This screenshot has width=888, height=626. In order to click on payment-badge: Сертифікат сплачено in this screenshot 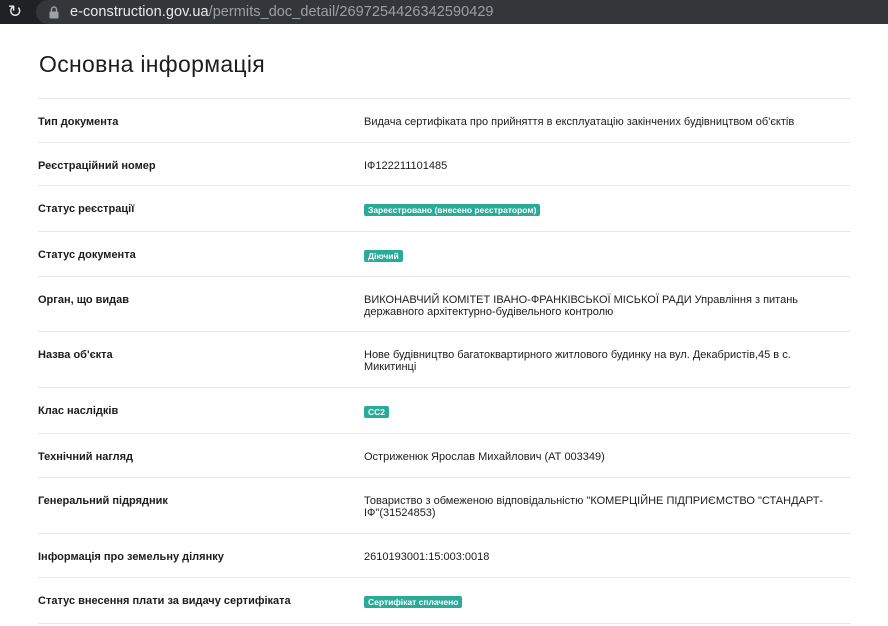, I will do `click(413, 602)`.